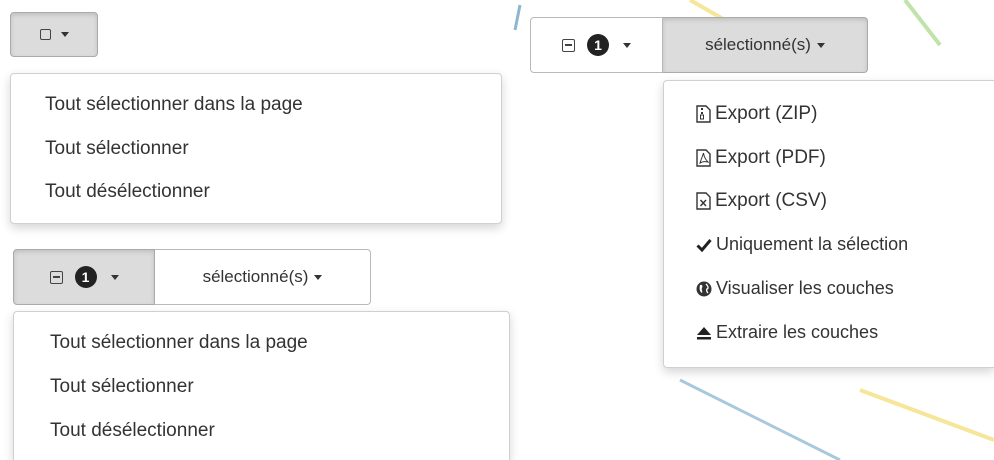  I want to click on selection-button-group: 1 sélectionné(s), so click(192, 277).